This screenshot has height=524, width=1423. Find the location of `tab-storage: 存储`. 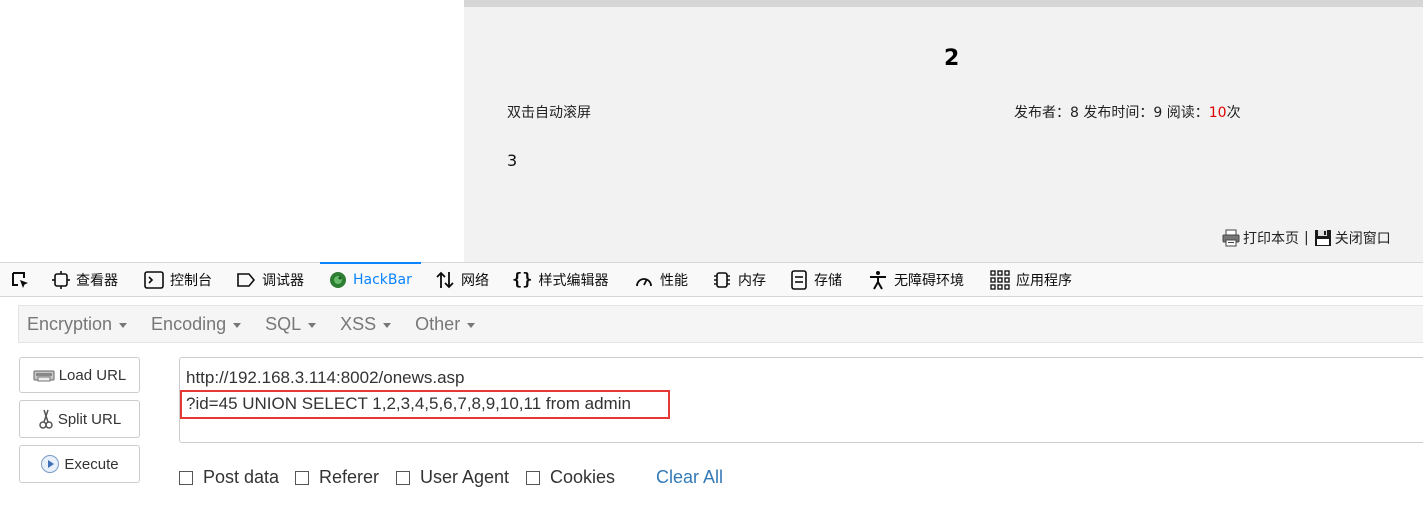

tab-storage: 存储 is located at coordinates (816, 280).